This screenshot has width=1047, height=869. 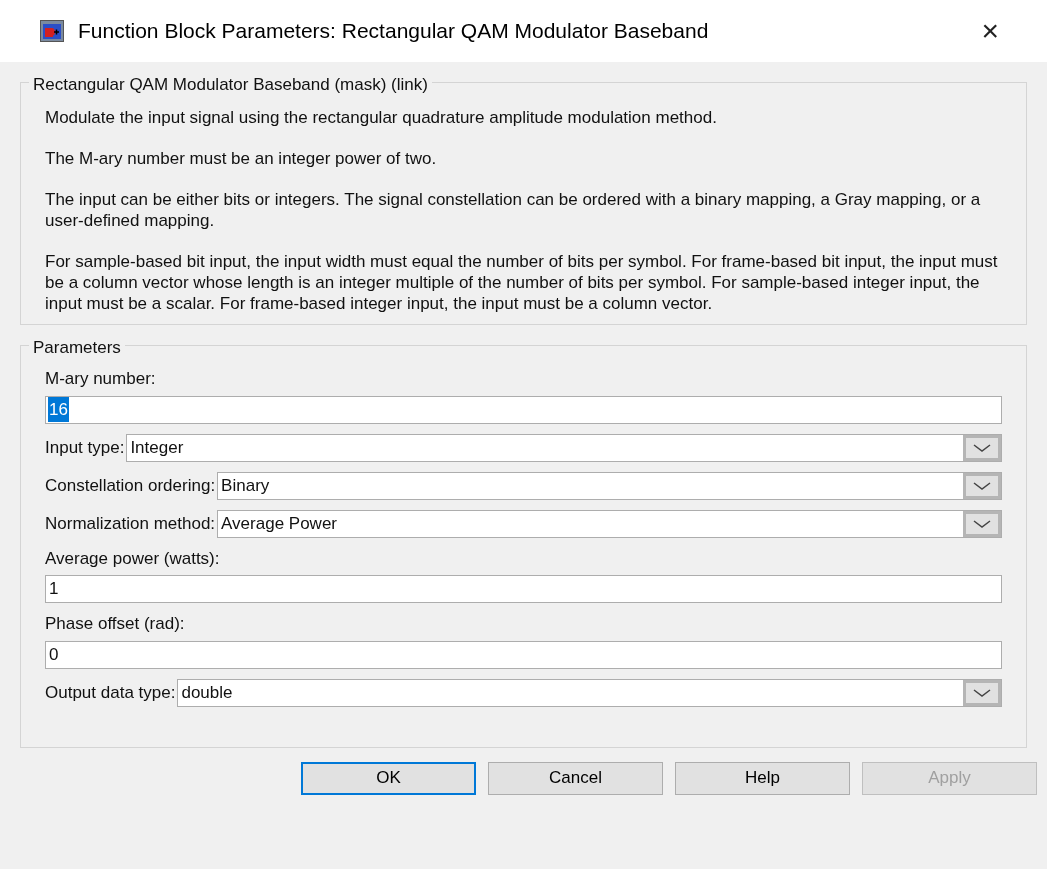 What do you see at coordinates (133, 558) in the screenshot?
I see `field-label: Average power (watts):` at bounding box center [133, 558].